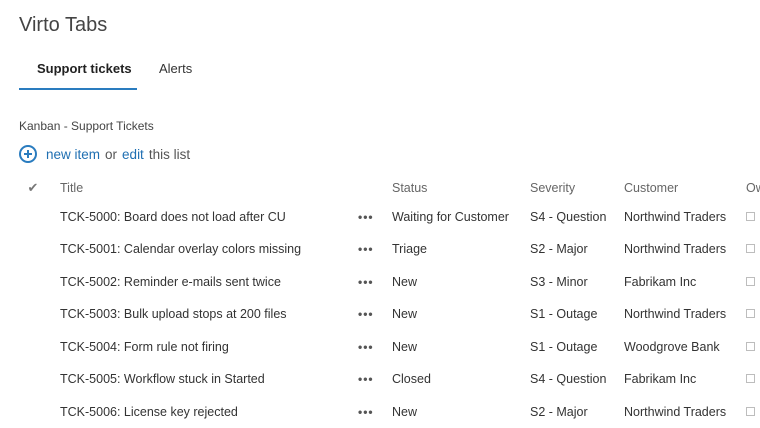  I want to click on column-header-severity: Severity, so click(575, 188).